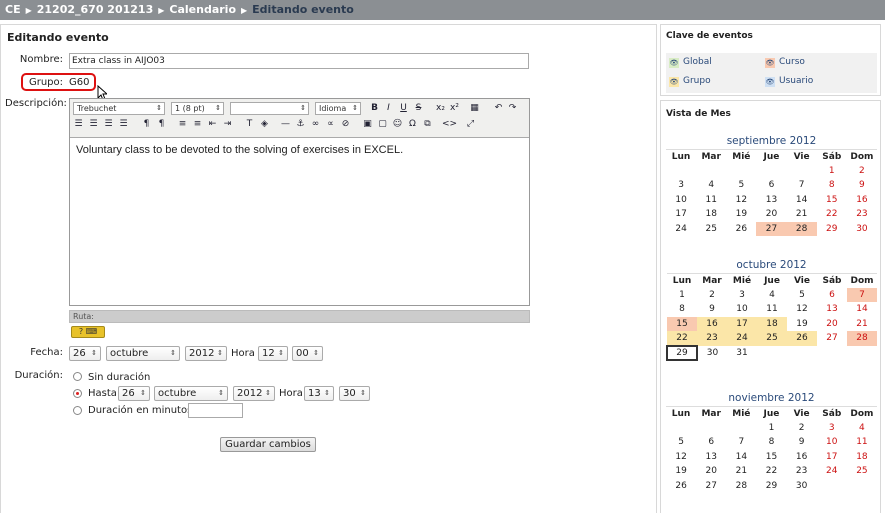 This screenshot has height=513, width=885. Describe the element at coordinates (498, 108) in the screenshot. I see `undo-icon: ↶` at that location.